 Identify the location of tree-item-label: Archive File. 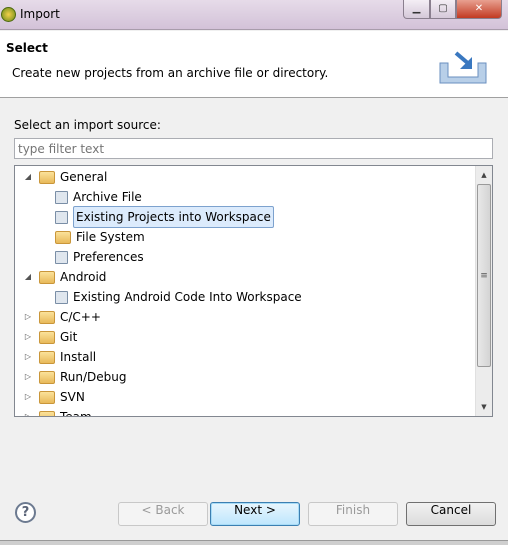
(107, 197).